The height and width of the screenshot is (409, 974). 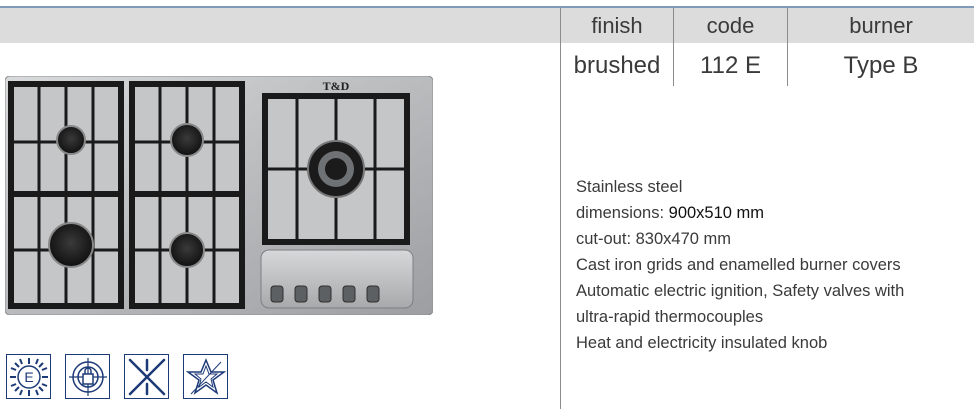 I want to click on dimensions-prefix: dimensions:, so click(x=622, y=213).